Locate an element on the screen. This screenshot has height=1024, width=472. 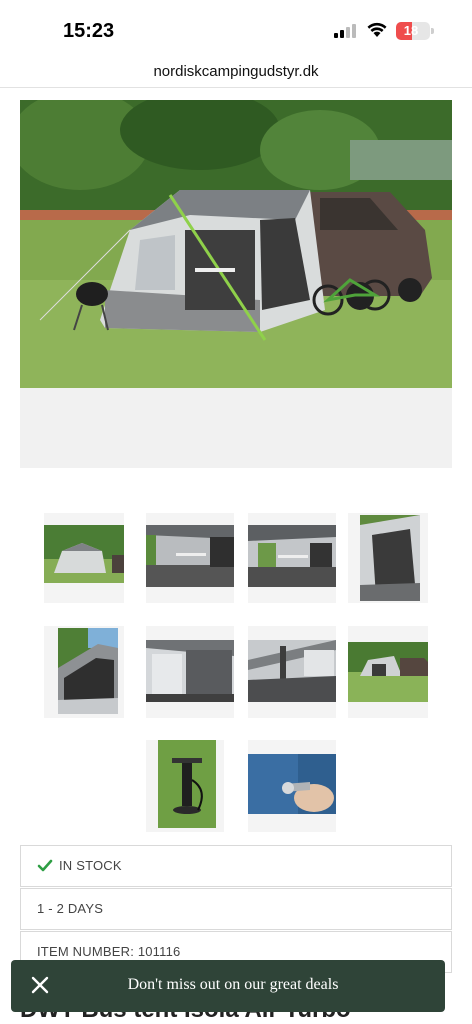
stock-status-text: IN STOCK is located at coordinates (90, 865).